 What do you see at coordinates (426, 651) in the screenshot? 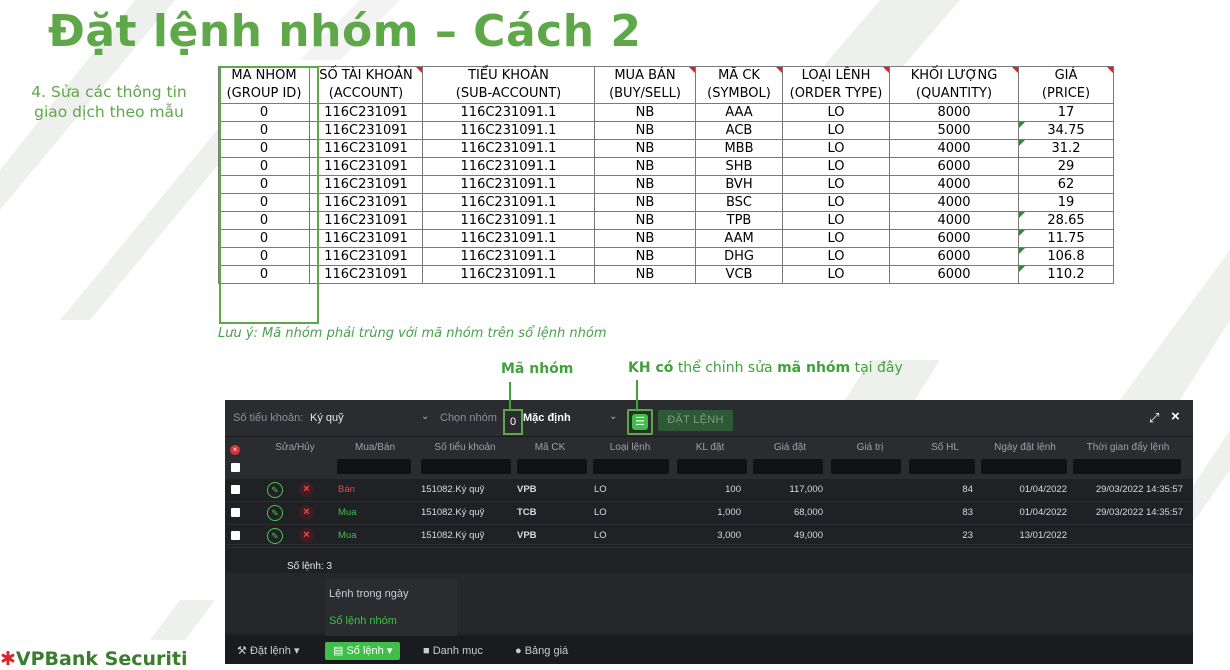
I see `folder-icon: ■` at bounding box center [426, 651].